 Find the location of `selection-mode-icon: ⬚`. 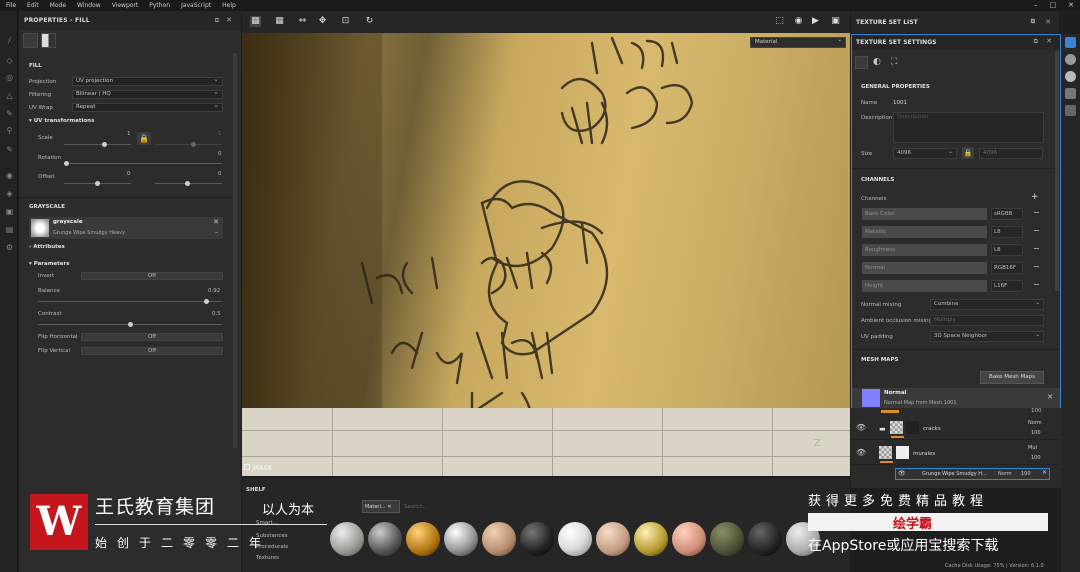

selection-mode-icon: ⬚ is located at coordinates (779, 21).